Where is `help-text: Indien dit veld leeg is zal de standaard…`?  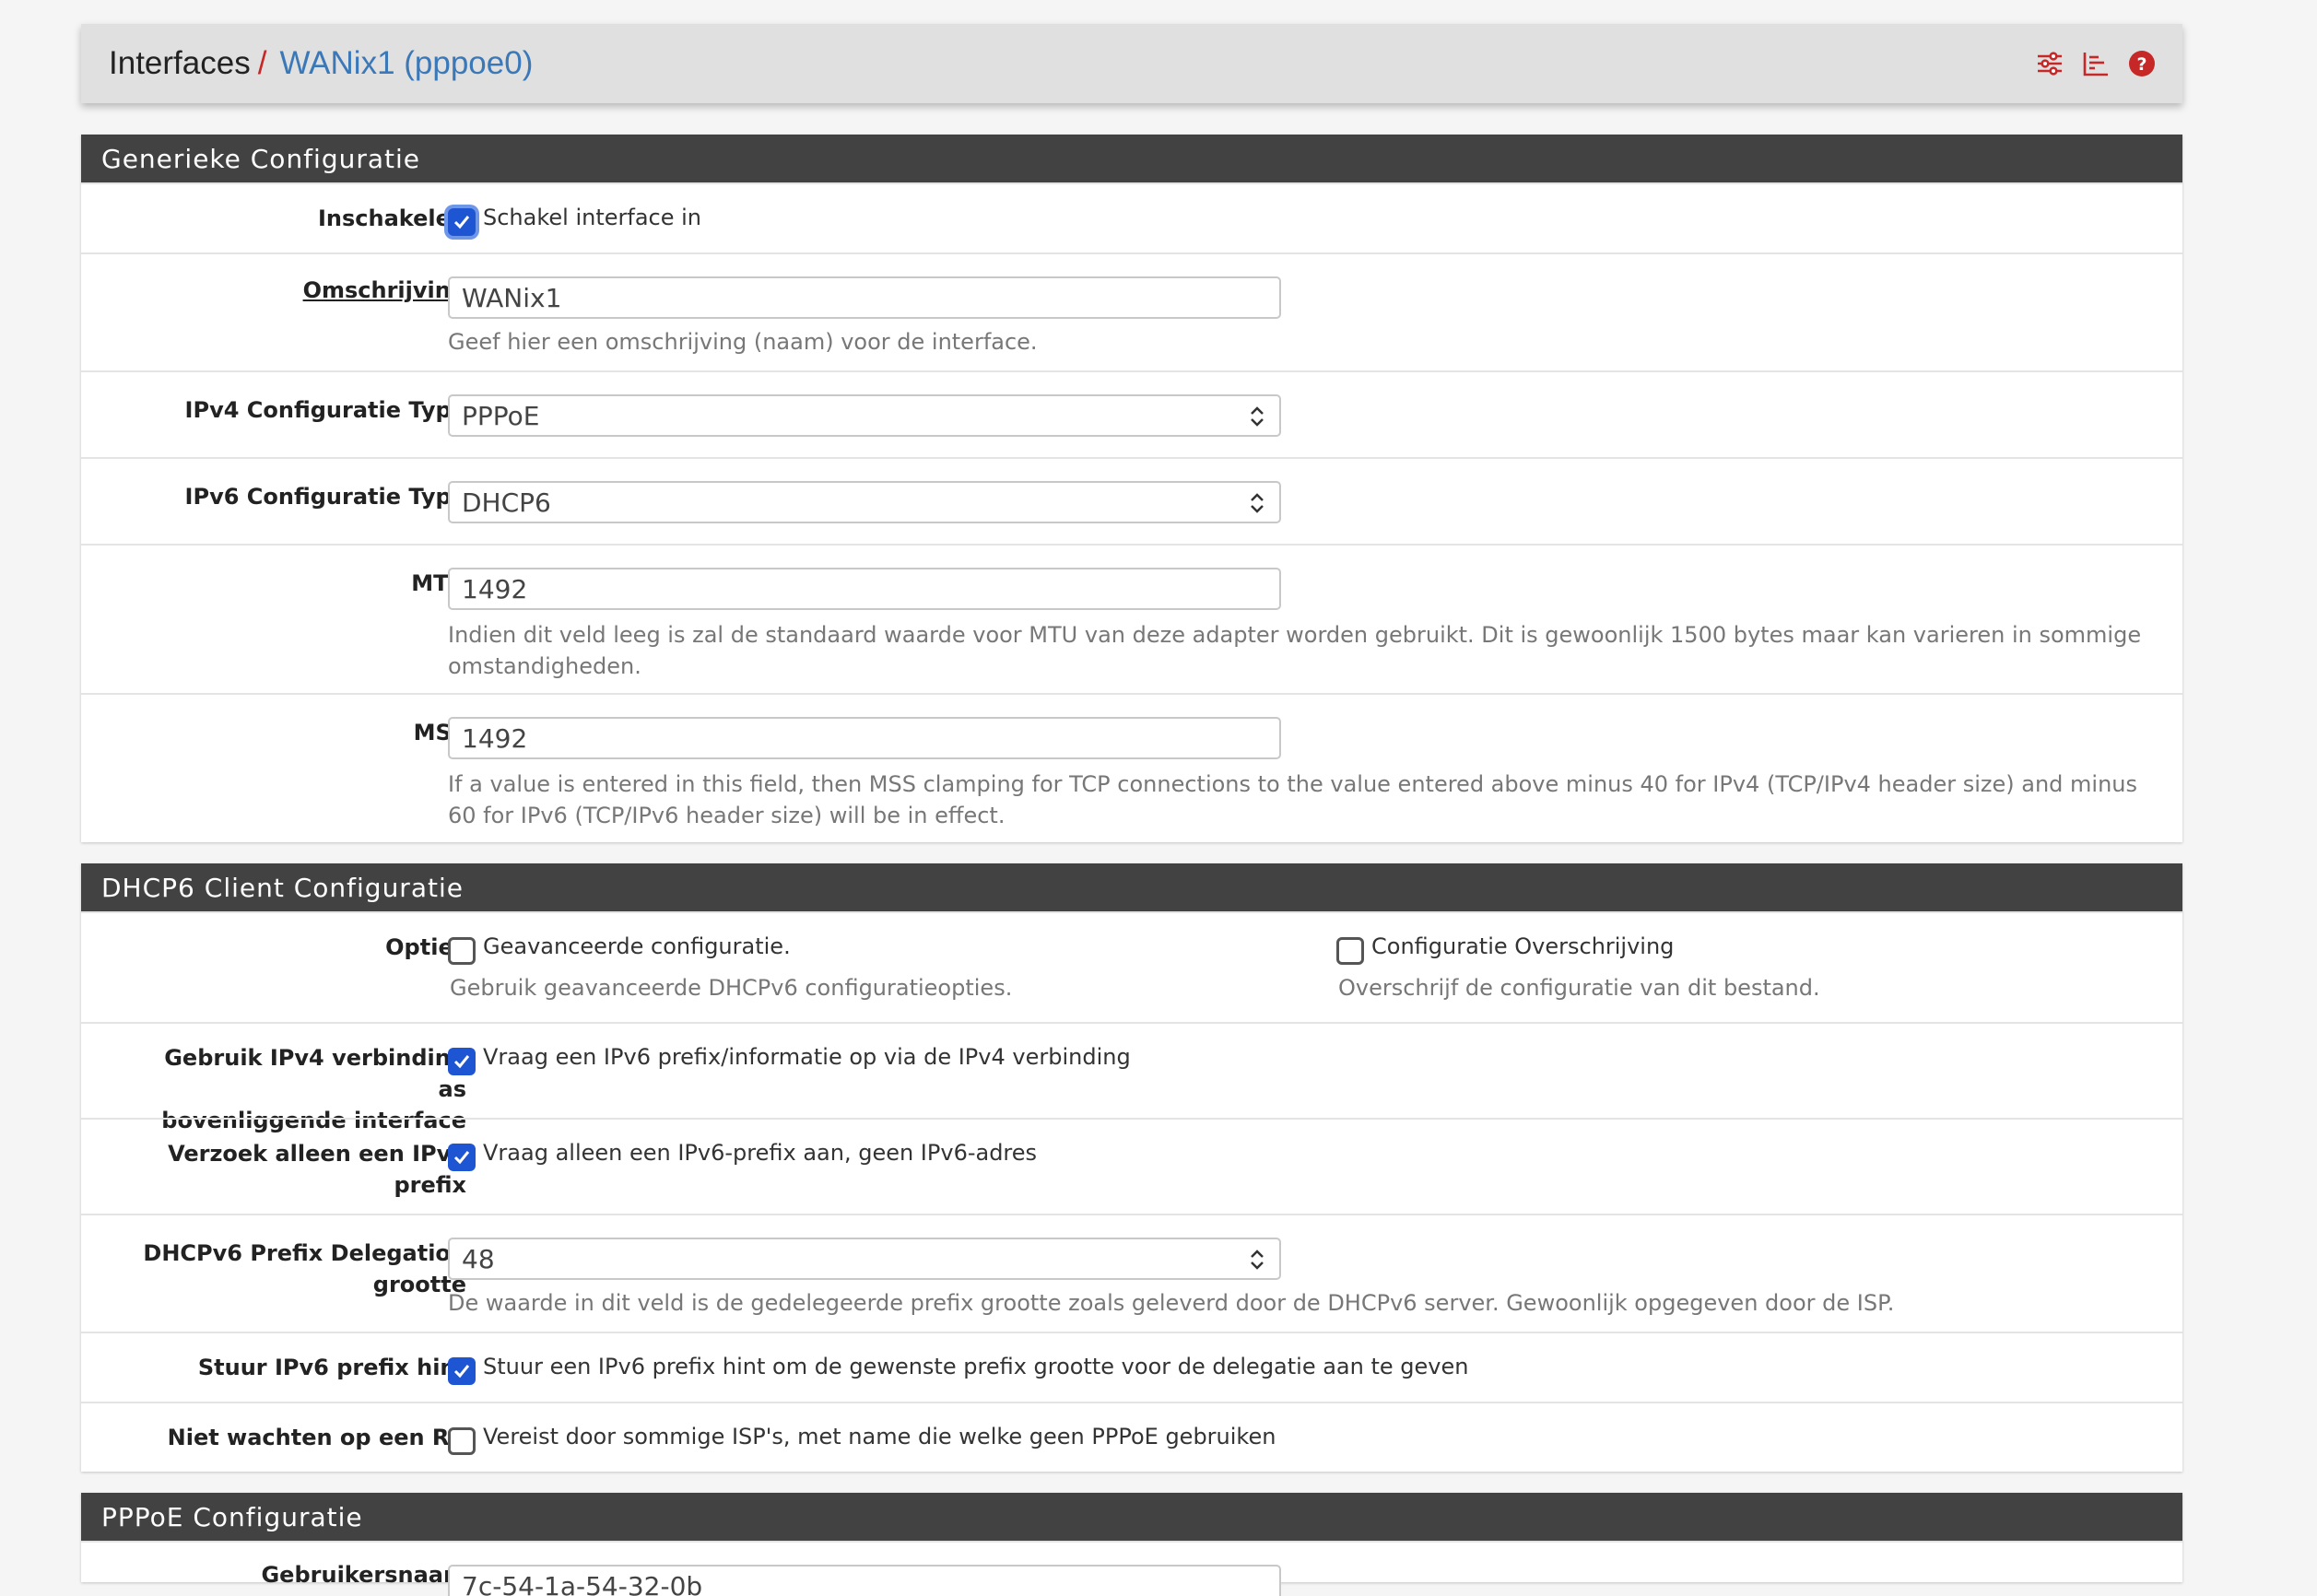
help-text: Indien dit veld leeg is zal de standaard… is located at coordinates (1295, 651).